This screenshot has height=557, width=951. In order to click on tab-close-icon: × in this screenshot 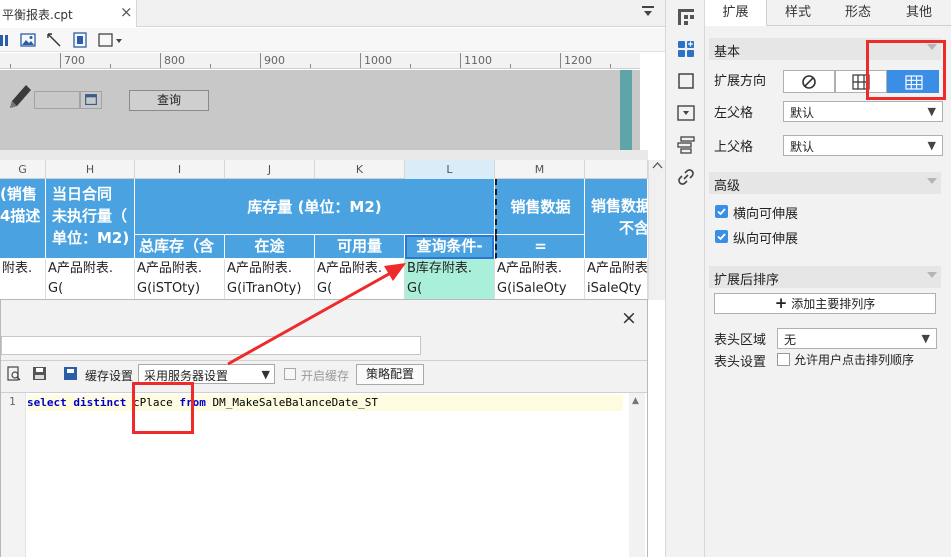, I will do `click(126, 12)`.